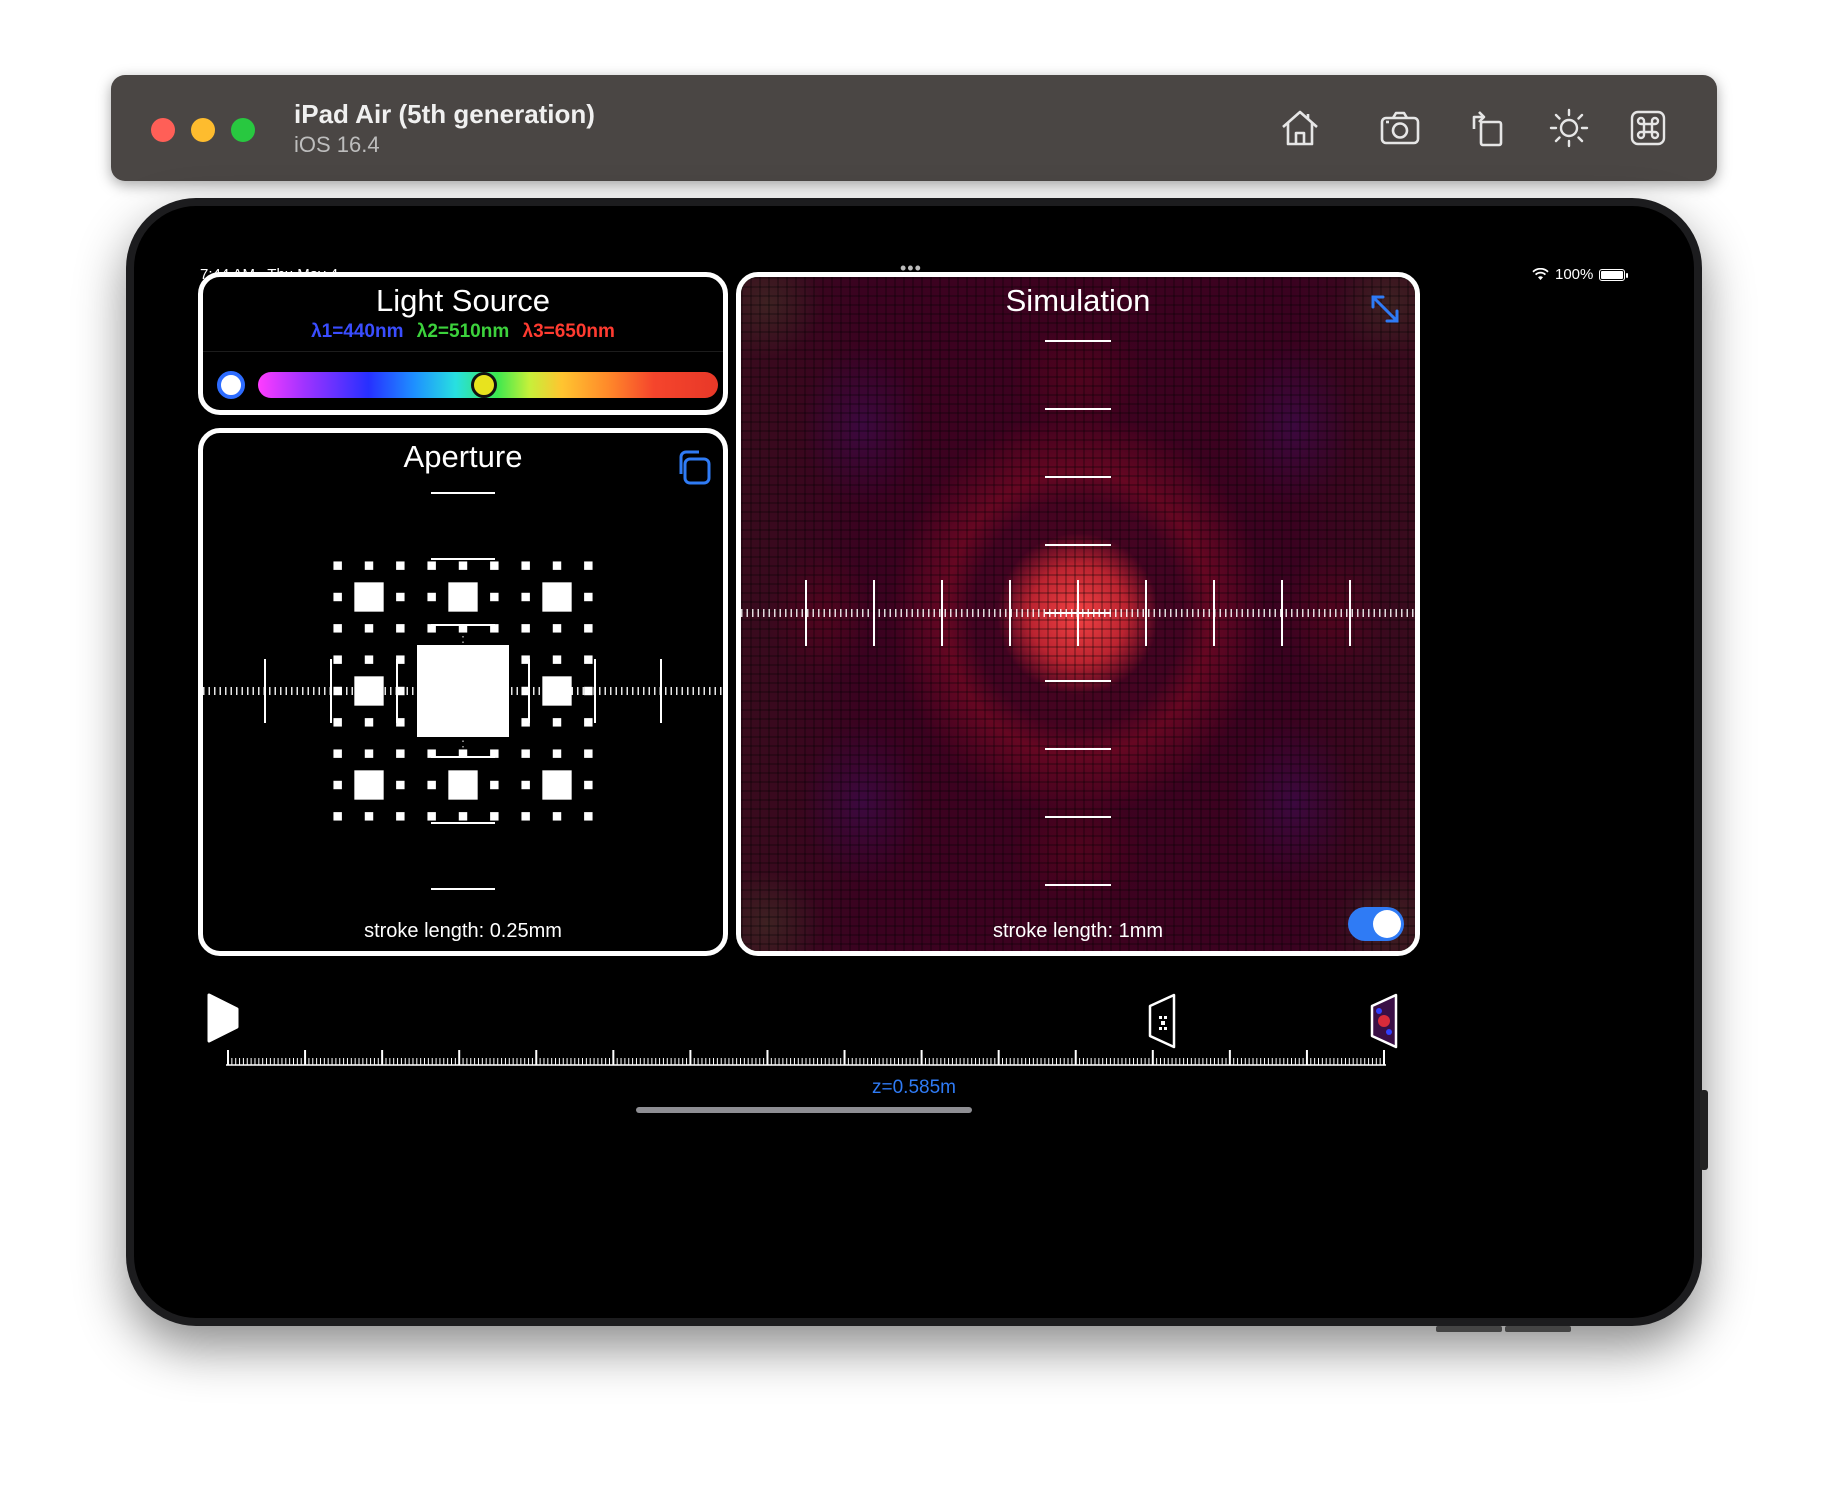 This screenshot has height=1490, width=1828. Describe the element at coordinates (243, 130) in the screenshot. I see `zoom-window-button` at that location.